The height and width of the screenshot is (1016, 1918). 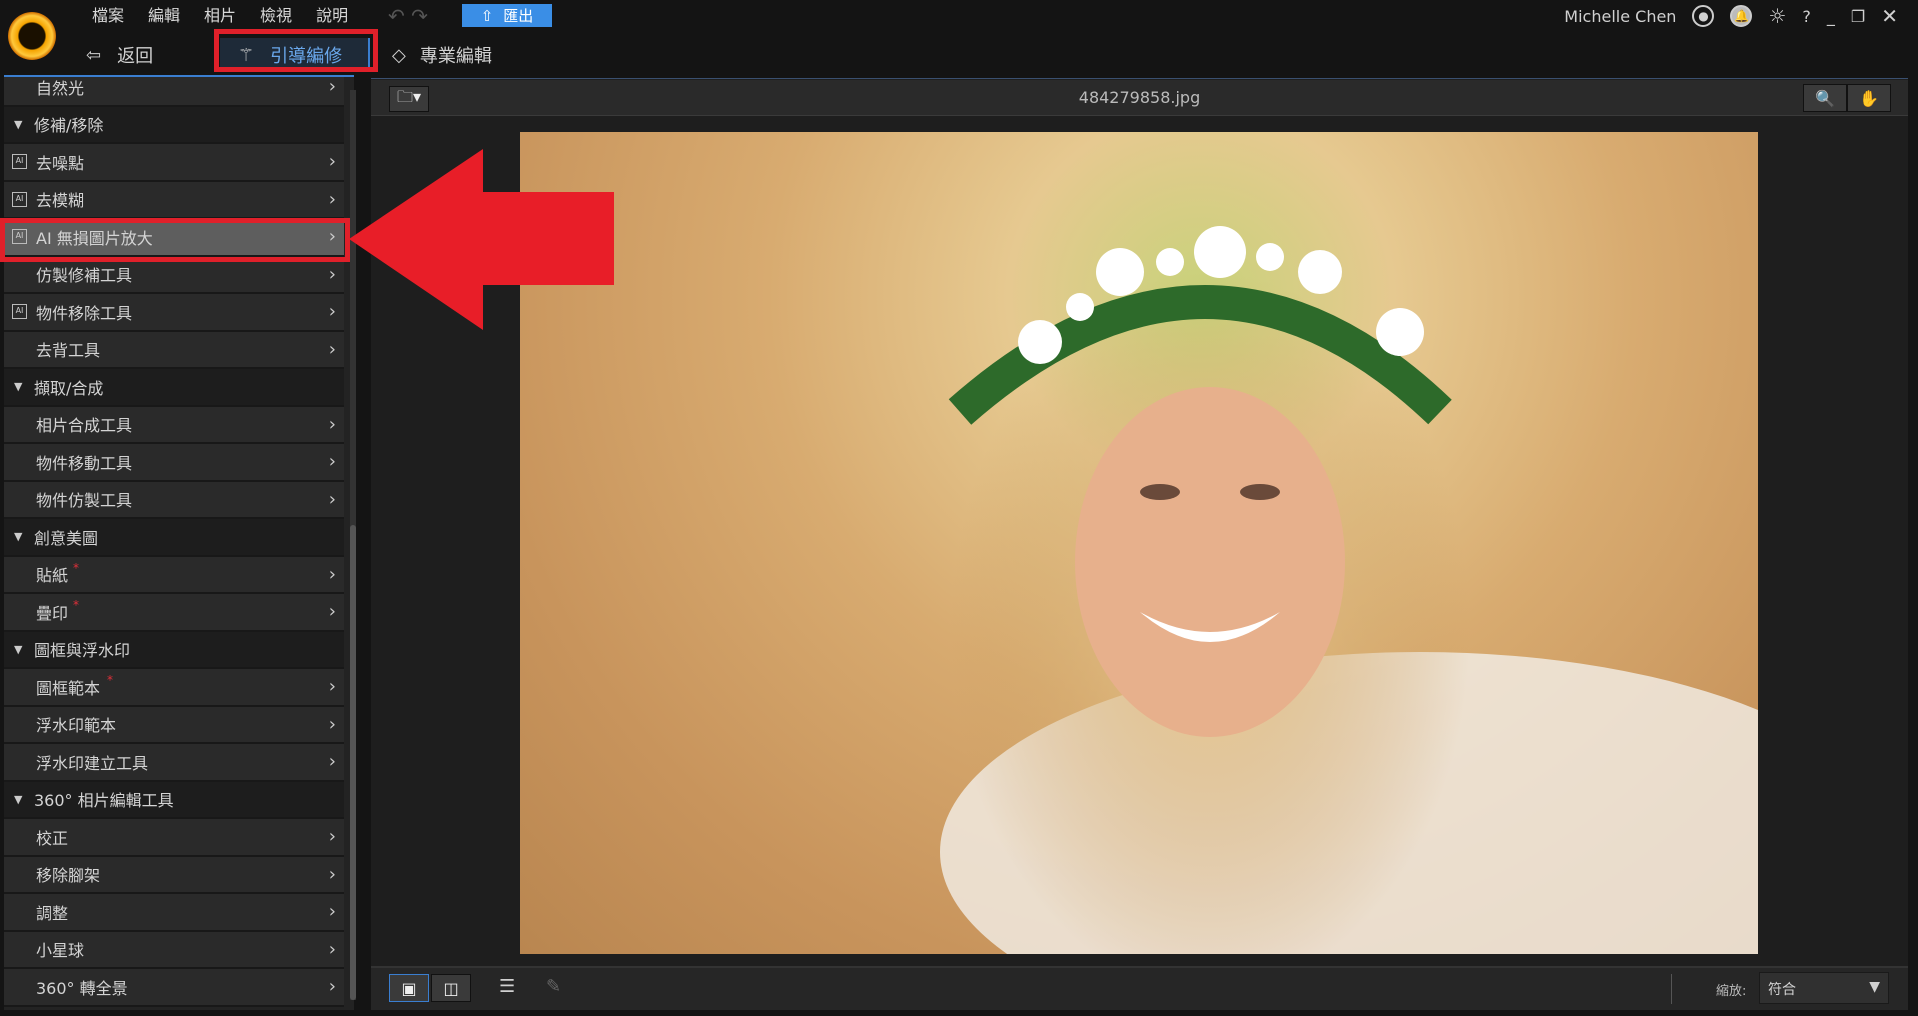 What do you see at coordinates (1825, 98) in the screenshot?
I see `zoom-tool-button: 🔍` at bounding box center [1825, 98].